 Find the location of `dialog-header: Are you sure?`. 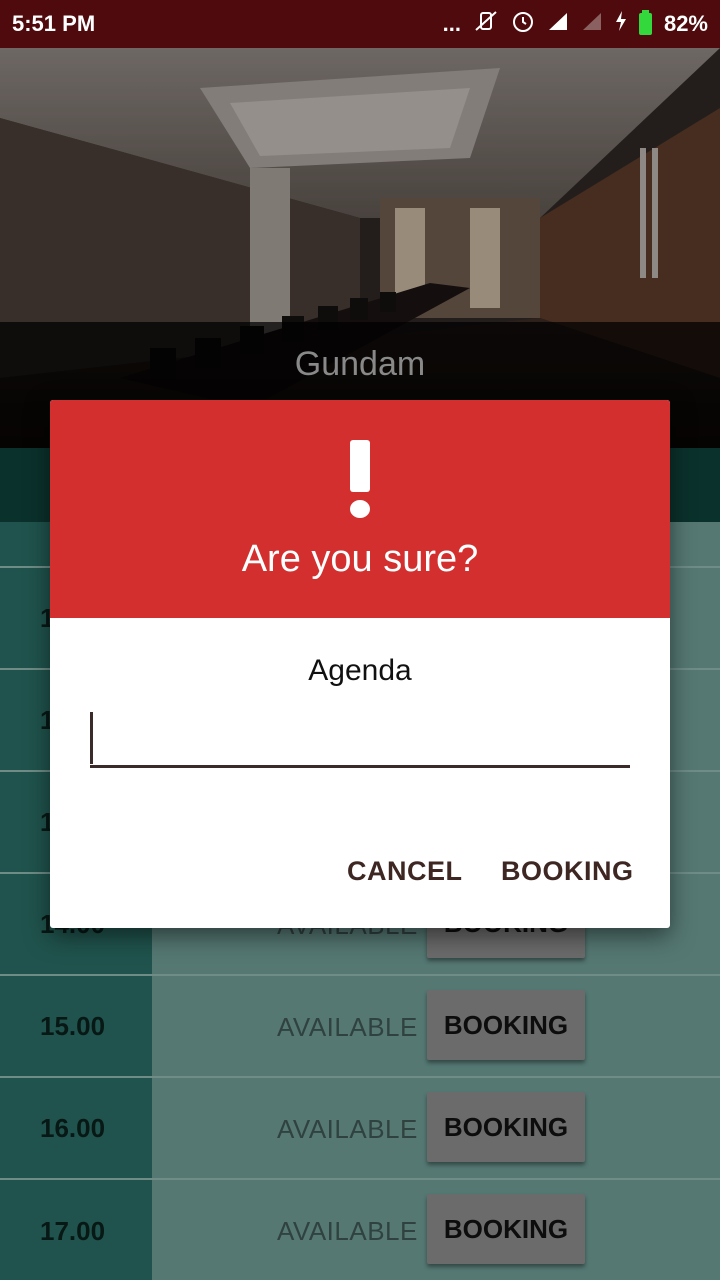

dialog-header: Are you sure? is located at coordinates (360, 509).